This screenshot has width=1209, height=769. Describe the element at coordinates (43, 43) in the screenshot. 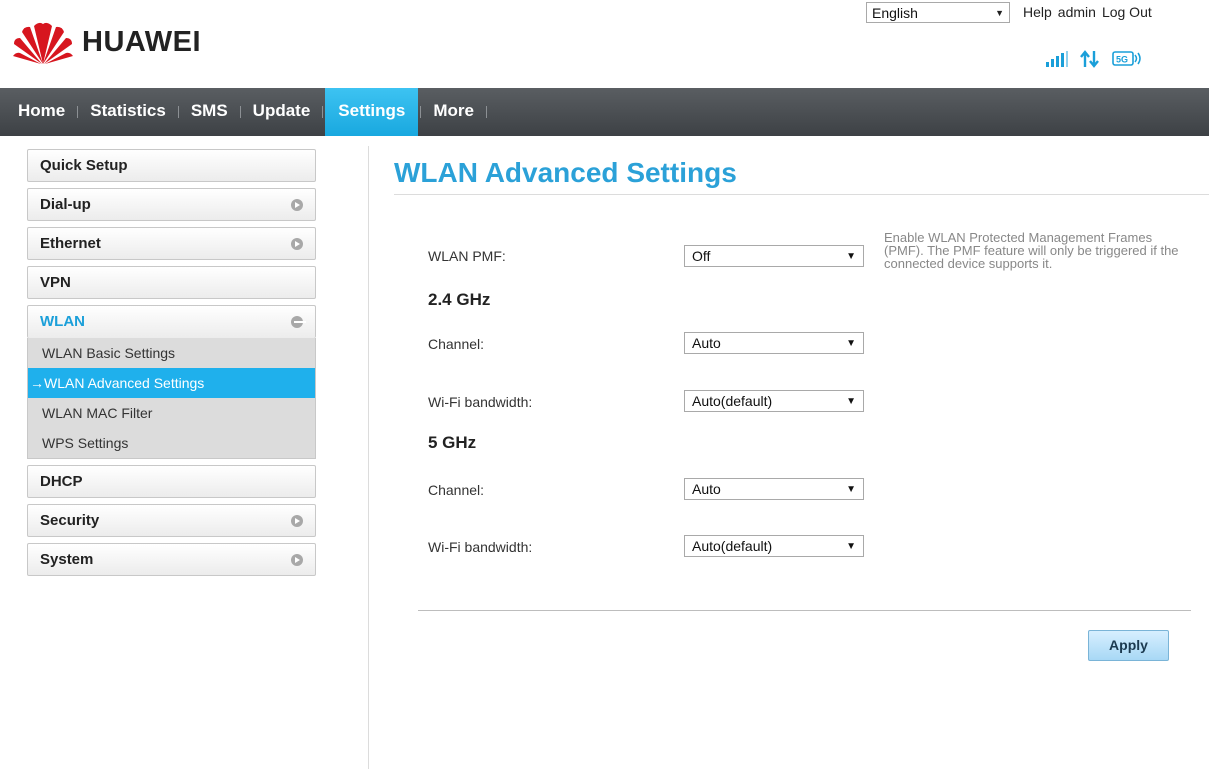

I see `huawei-flower-icon` at that location.